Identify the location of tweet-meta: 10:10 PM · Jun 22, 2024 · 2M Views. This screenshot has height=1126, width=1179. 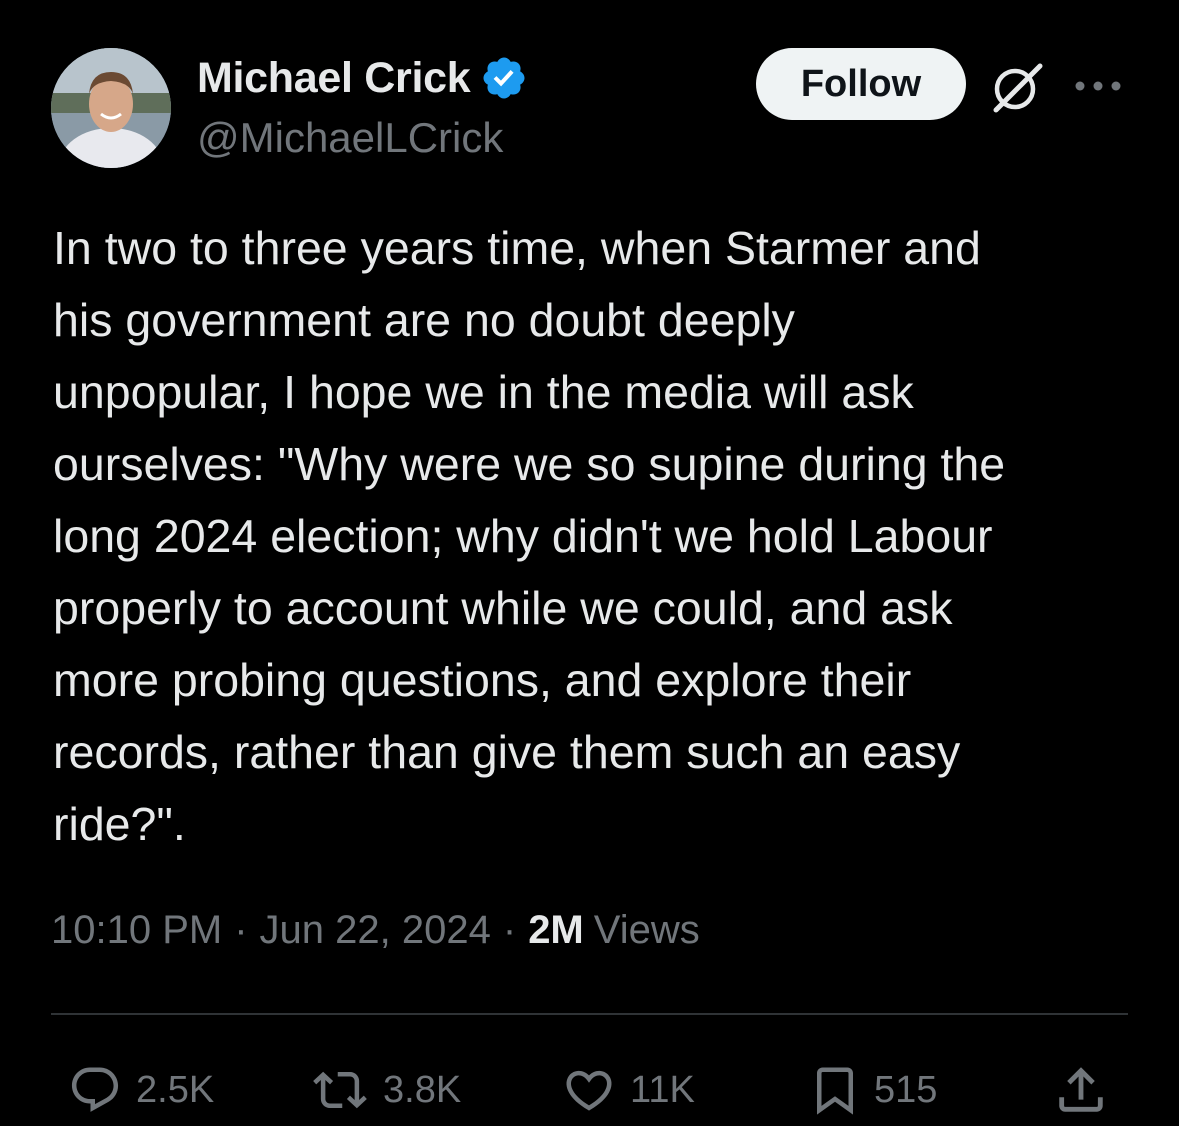
(375, 930).